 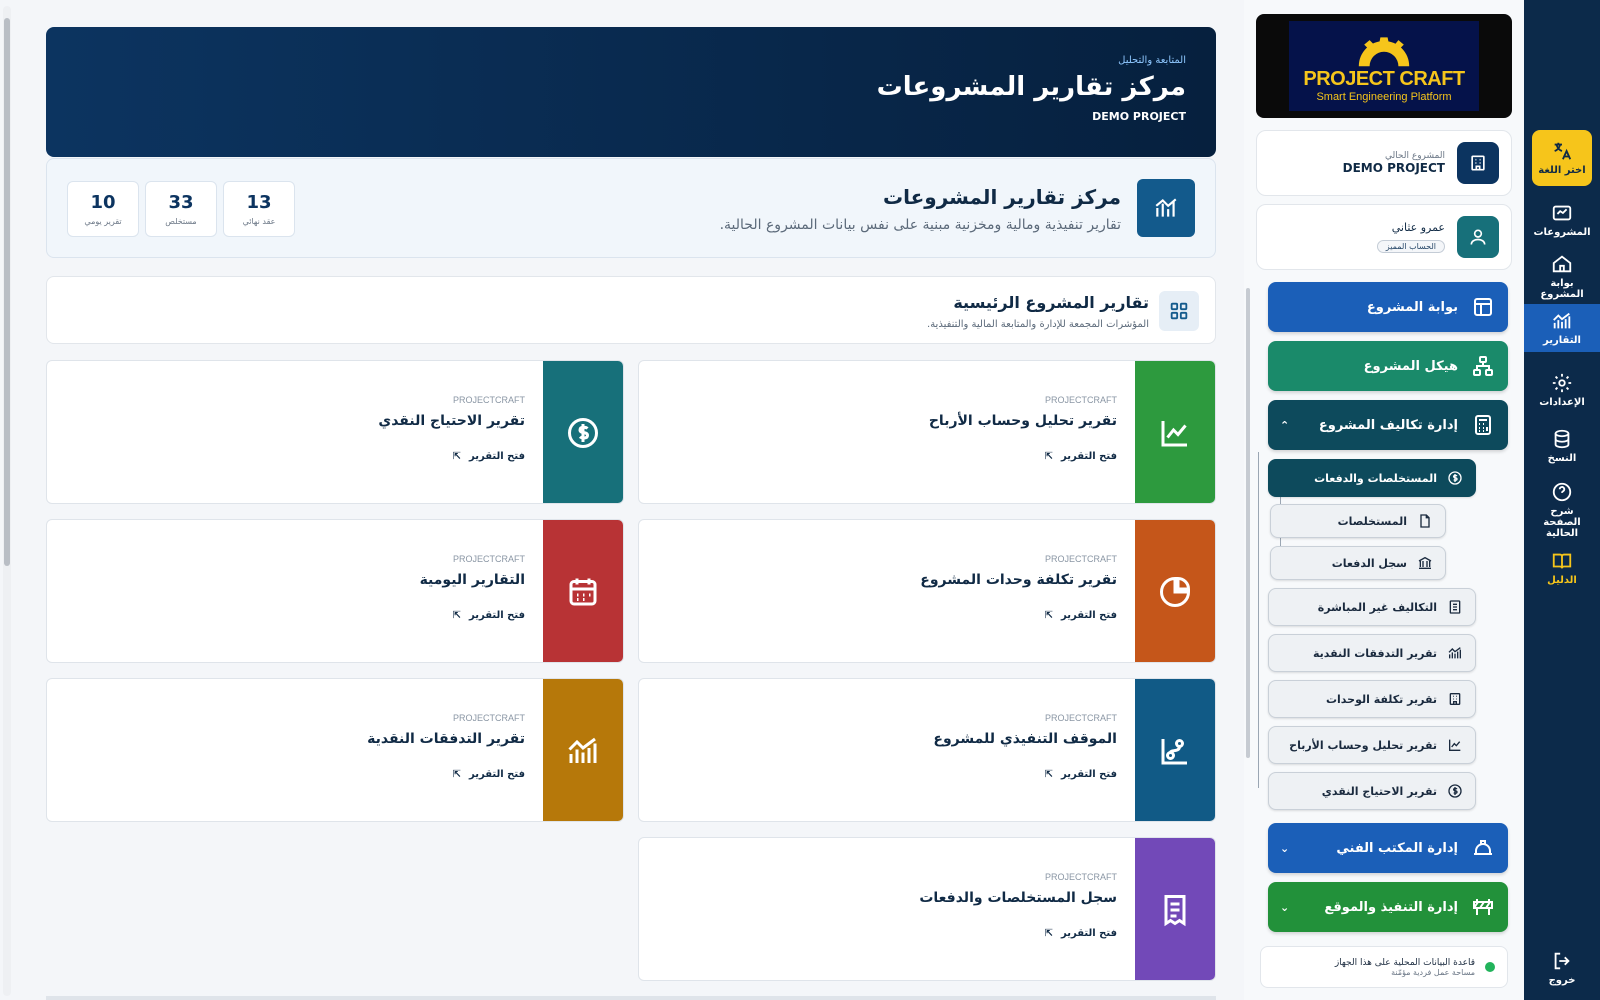 I want to click on rail-projects: المشروعات, so click(x=1562, y=220).